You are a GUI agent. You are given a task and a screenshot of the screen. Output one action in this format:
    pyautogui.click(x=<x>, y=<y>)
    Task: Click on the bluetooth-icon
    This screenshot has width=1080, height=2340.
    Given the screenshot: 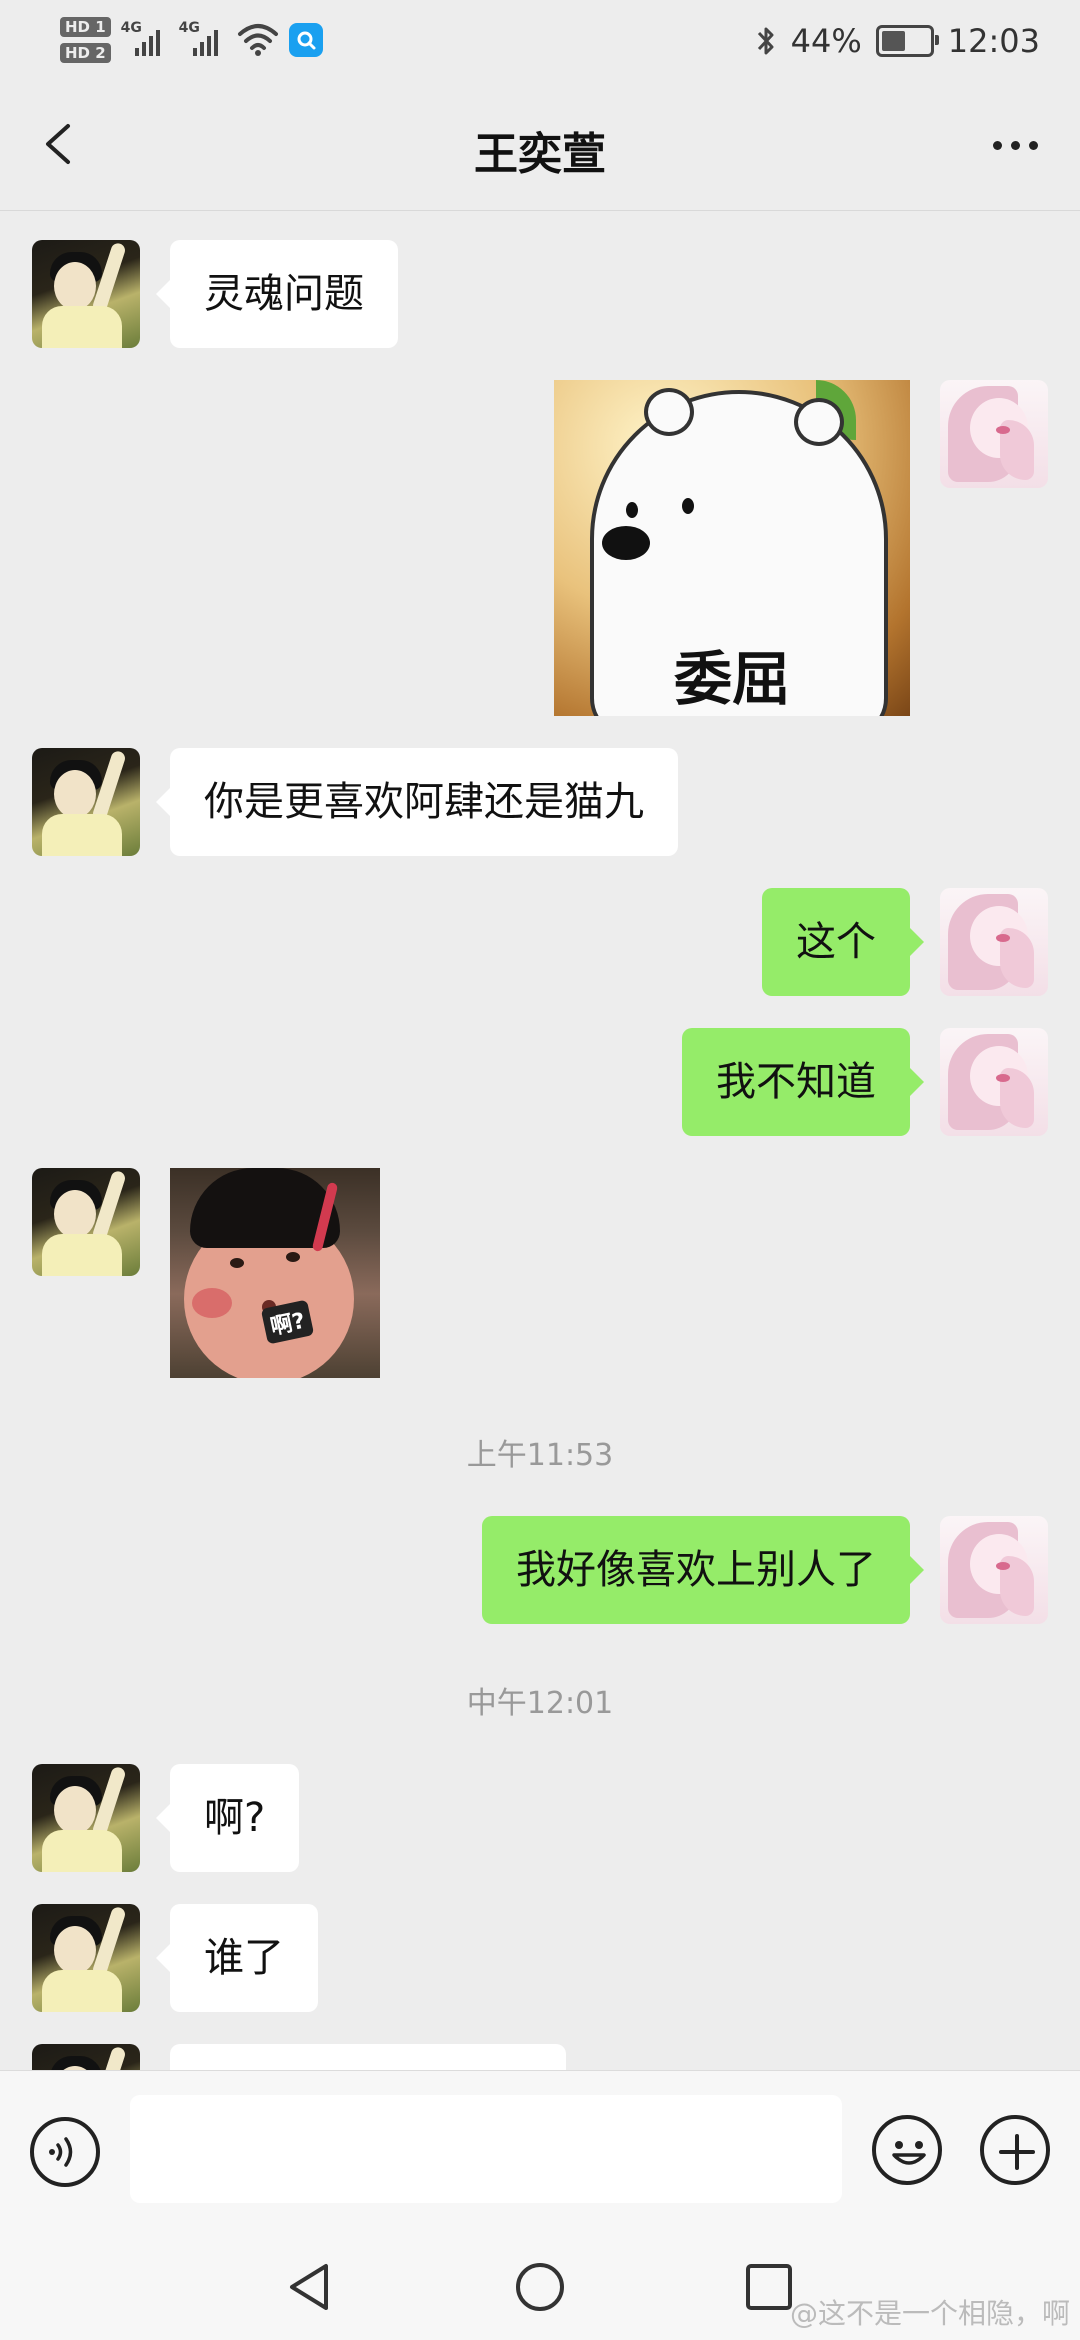 What is the action you would take?
    pyautogui.click(x=765, y=41)
    